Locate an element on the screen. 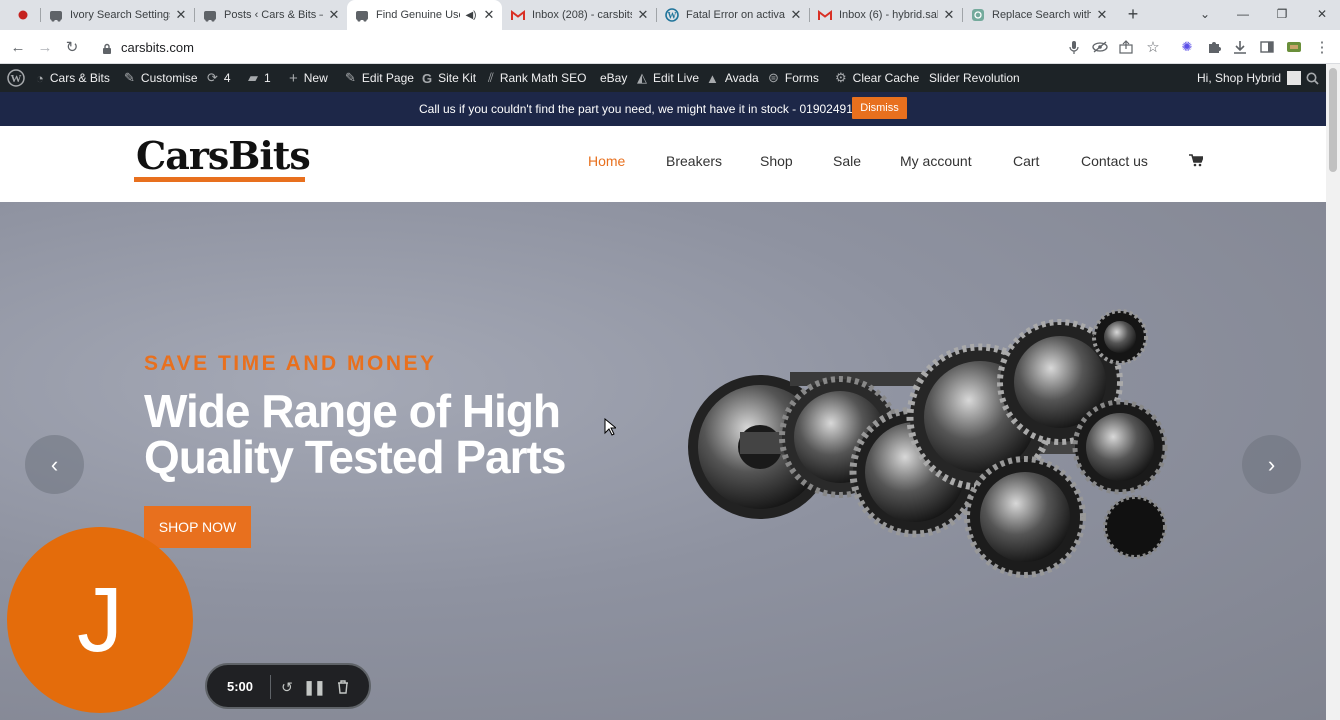 The width and height of the screenshot is (1340, 720). comments-link: ▰ 1 is located at coordinates (259, 78).